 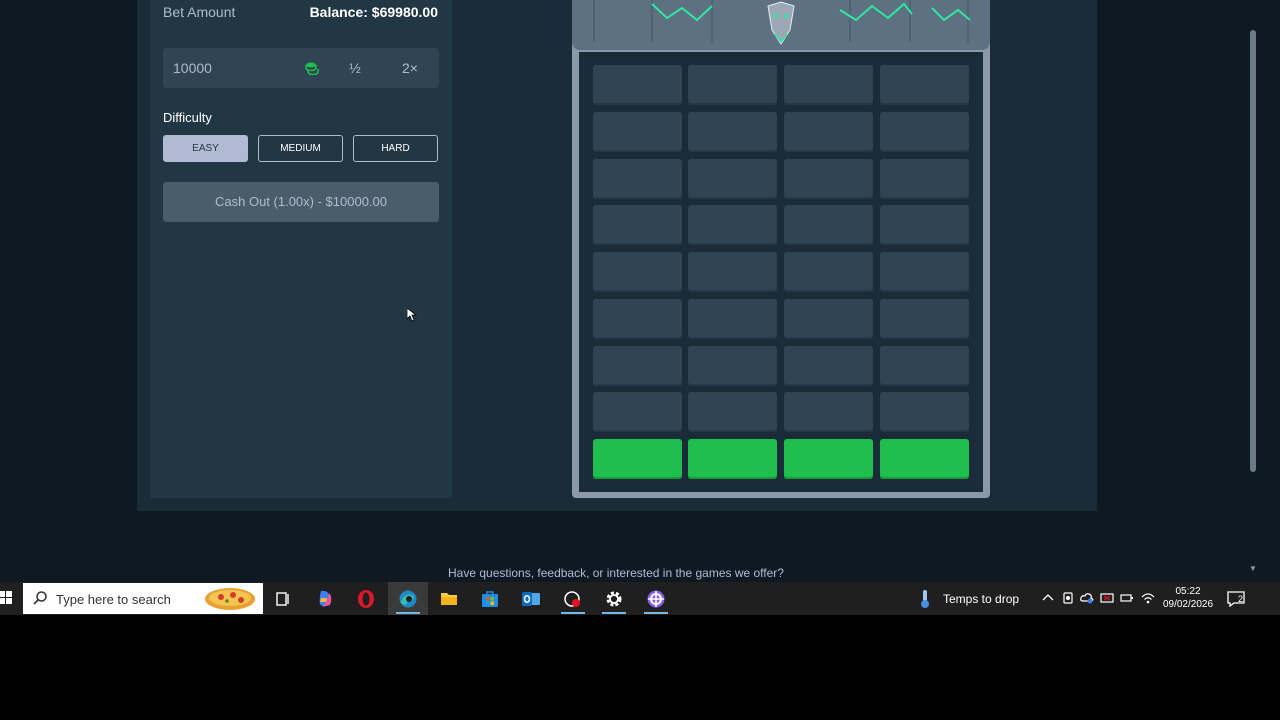 I want to click on opera-icon, so click(x=366, y=599).